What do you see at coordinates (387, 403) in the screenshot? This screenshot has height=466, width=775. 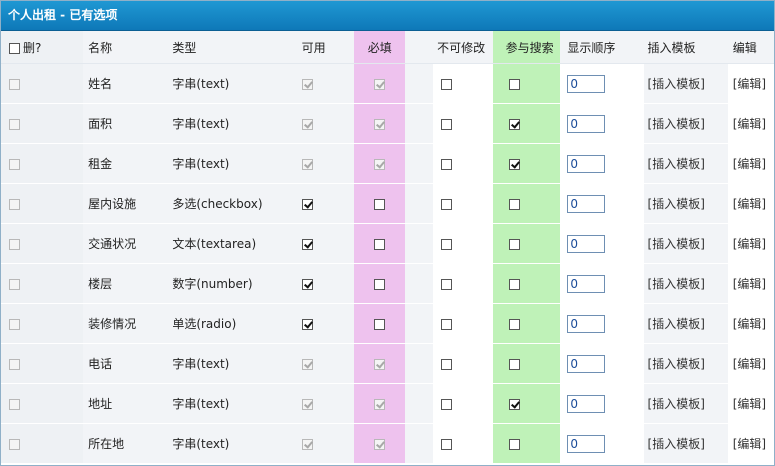 I see `table-row: 地址字串(text) [插入模板] [编辑]` at bounding box center [387, 403].